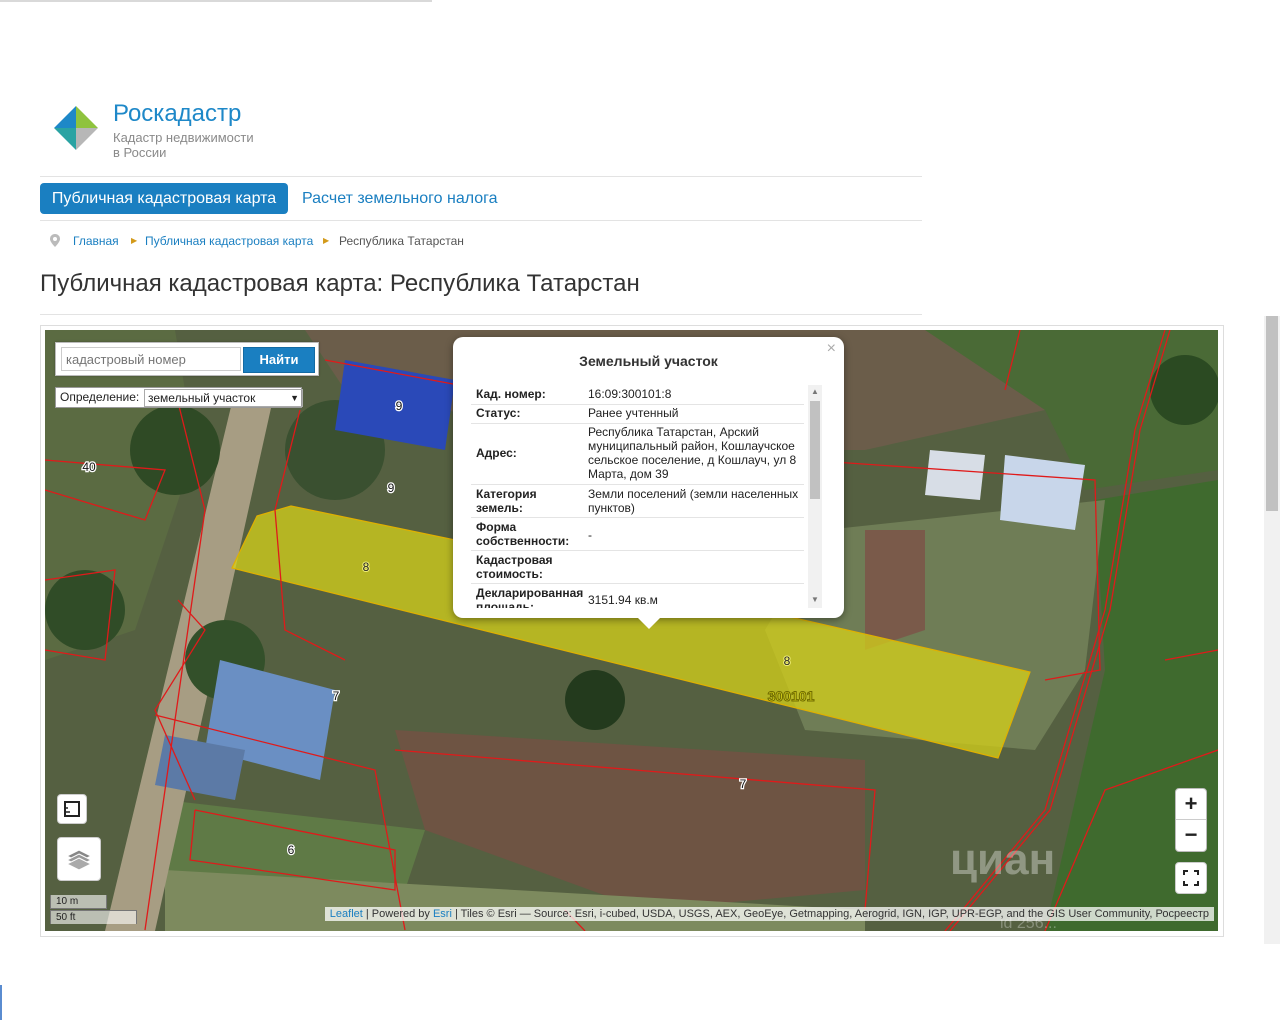 This screenshot has height=1024, width=1280. Describe the element at coordinates (164, 198) in the screenshot. I see `tab-public-cadastral-map: Публичная кадастровая карта` at that location.